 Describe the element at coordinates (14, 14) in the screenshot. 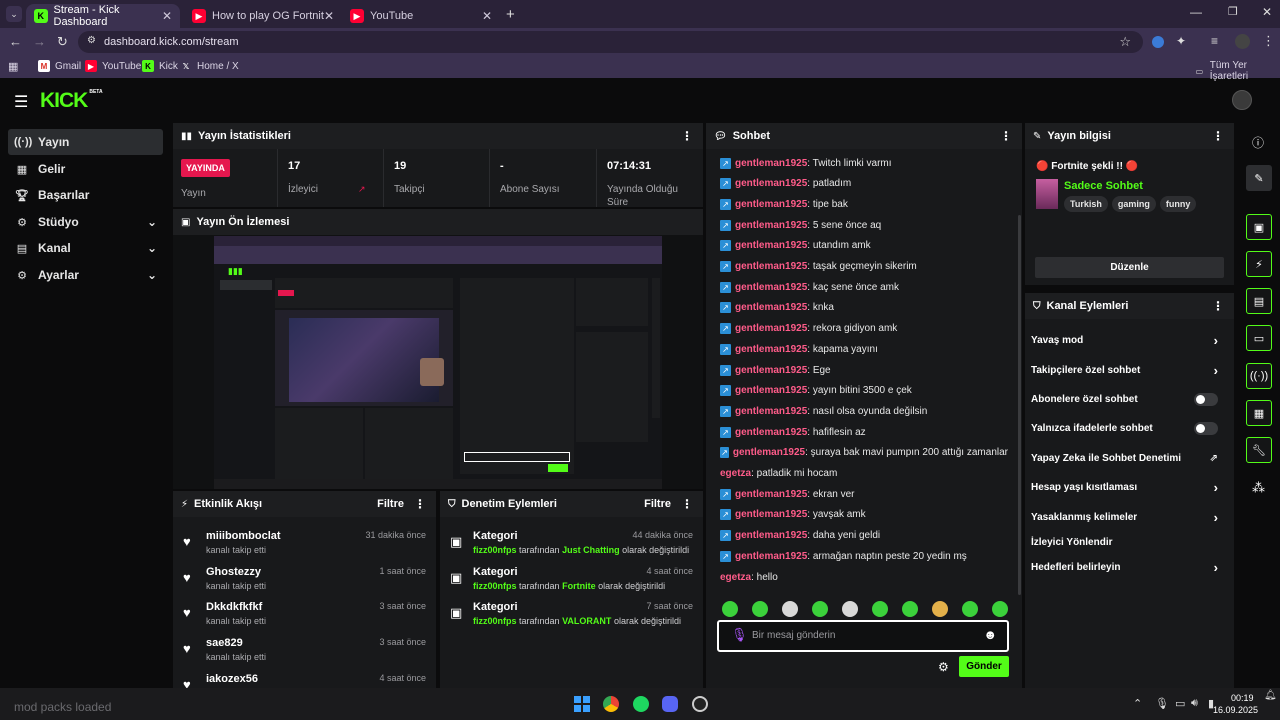

I see `tab-search-button: ⌄` at that location.